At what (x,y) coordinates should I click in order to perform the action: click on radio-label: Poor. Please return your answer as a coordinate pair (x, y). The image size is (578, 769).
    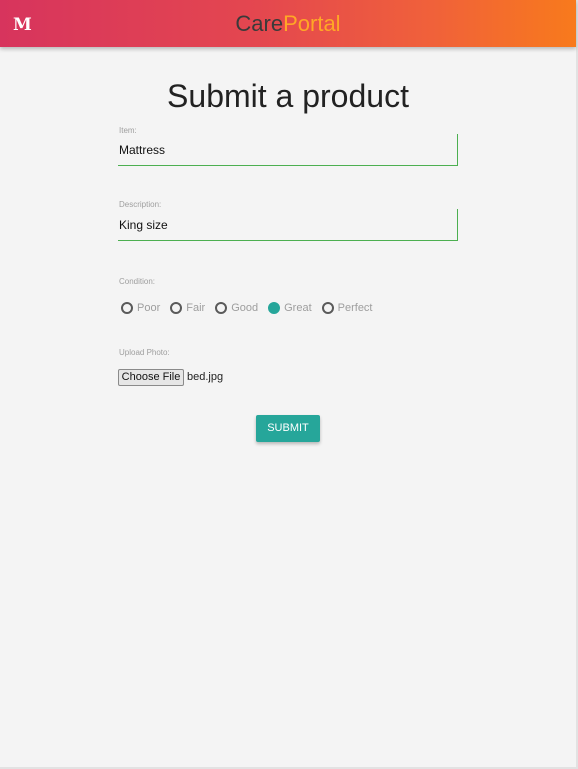
    Looking at the image, I should click on (149, 308).